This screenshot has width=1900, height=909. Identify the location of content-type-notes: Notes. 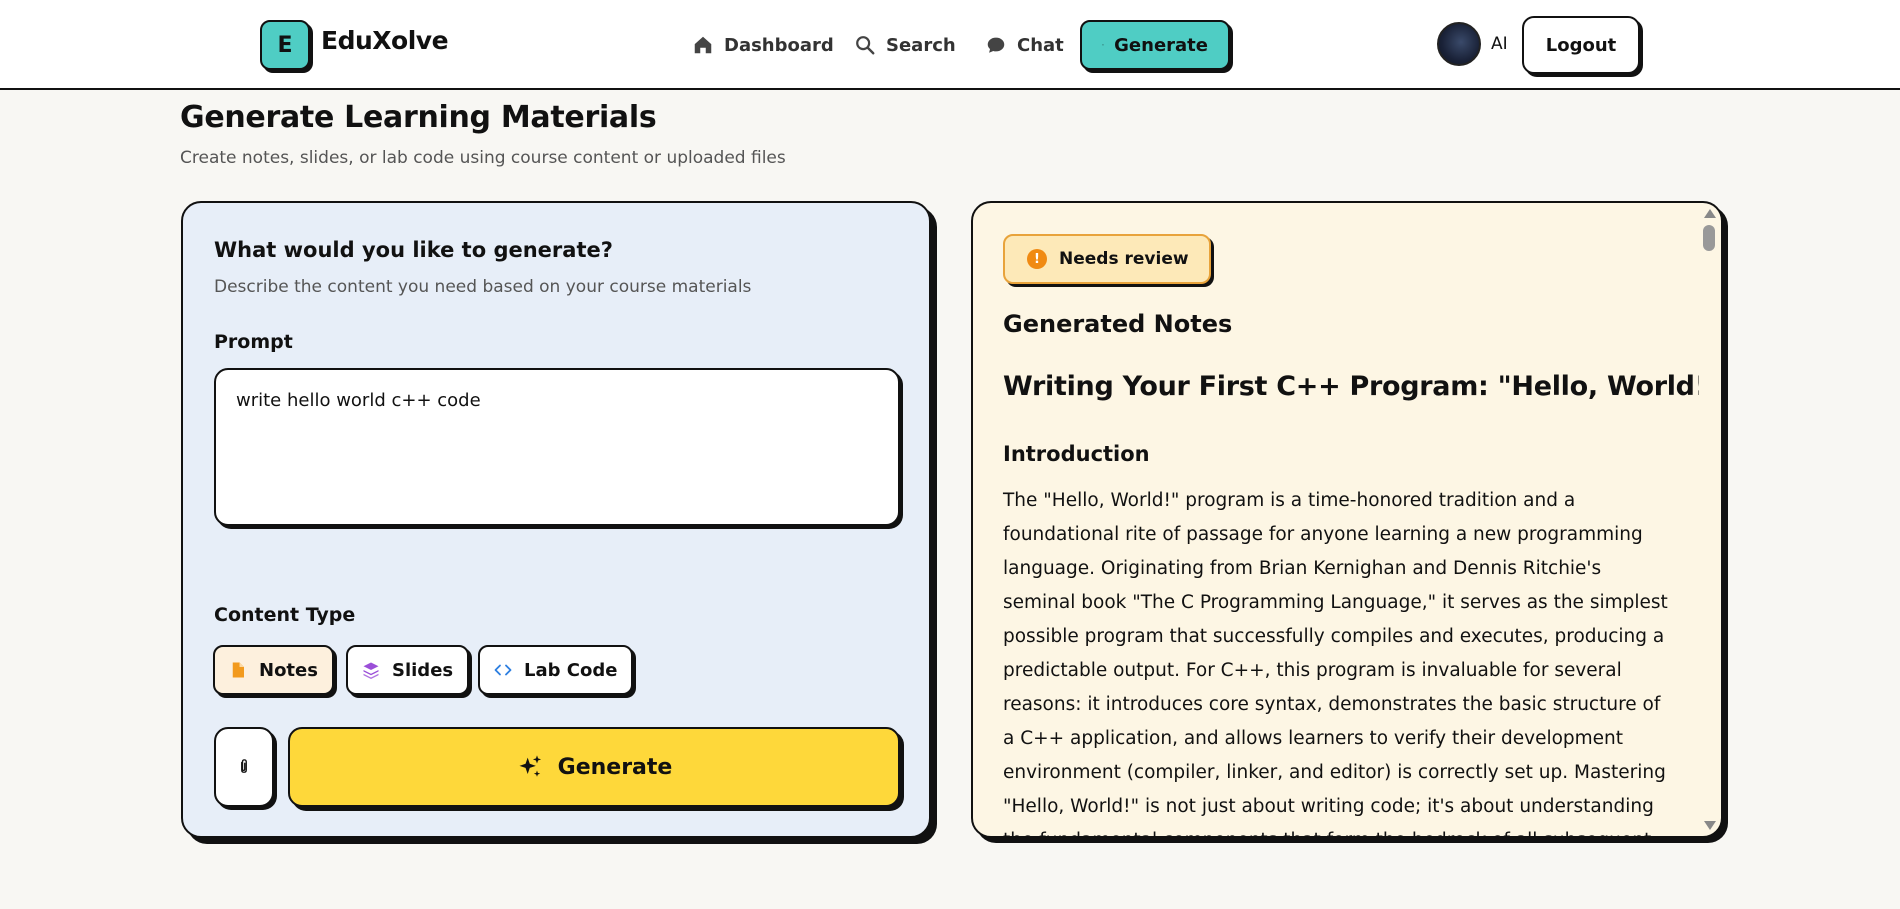
(273, 670).